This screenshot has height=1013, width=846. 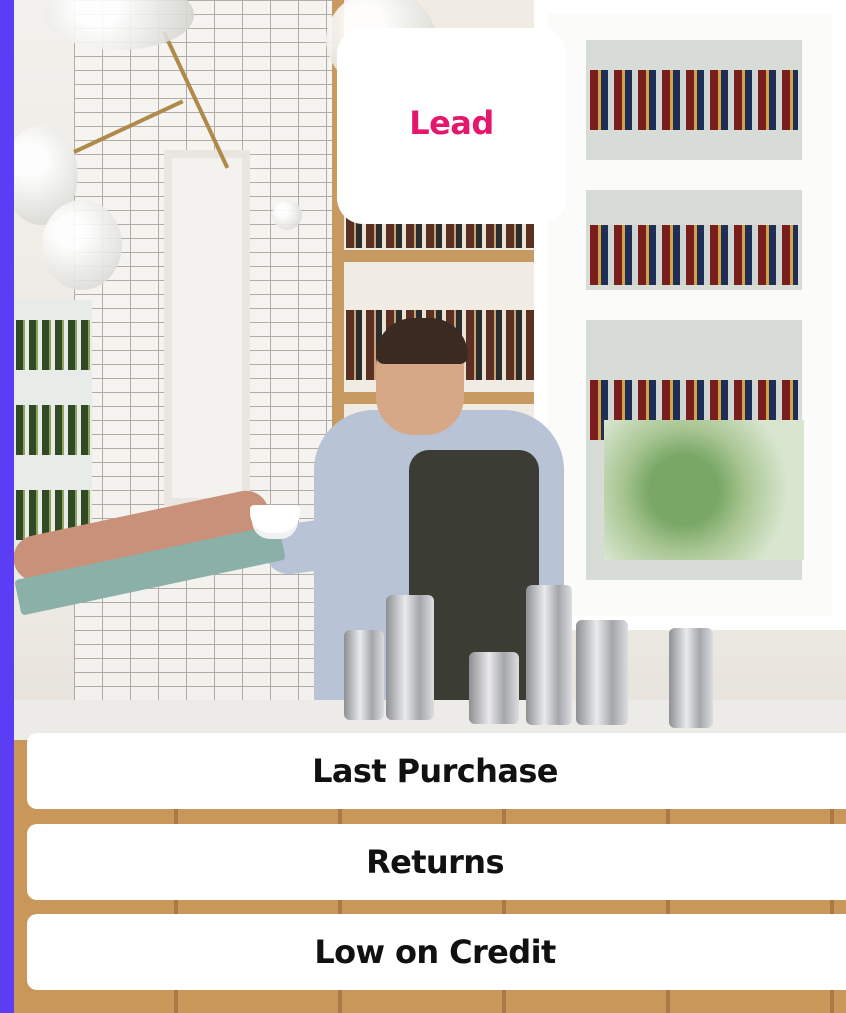 I want to click on cabinet-greenery, so click(x=704, y=490).